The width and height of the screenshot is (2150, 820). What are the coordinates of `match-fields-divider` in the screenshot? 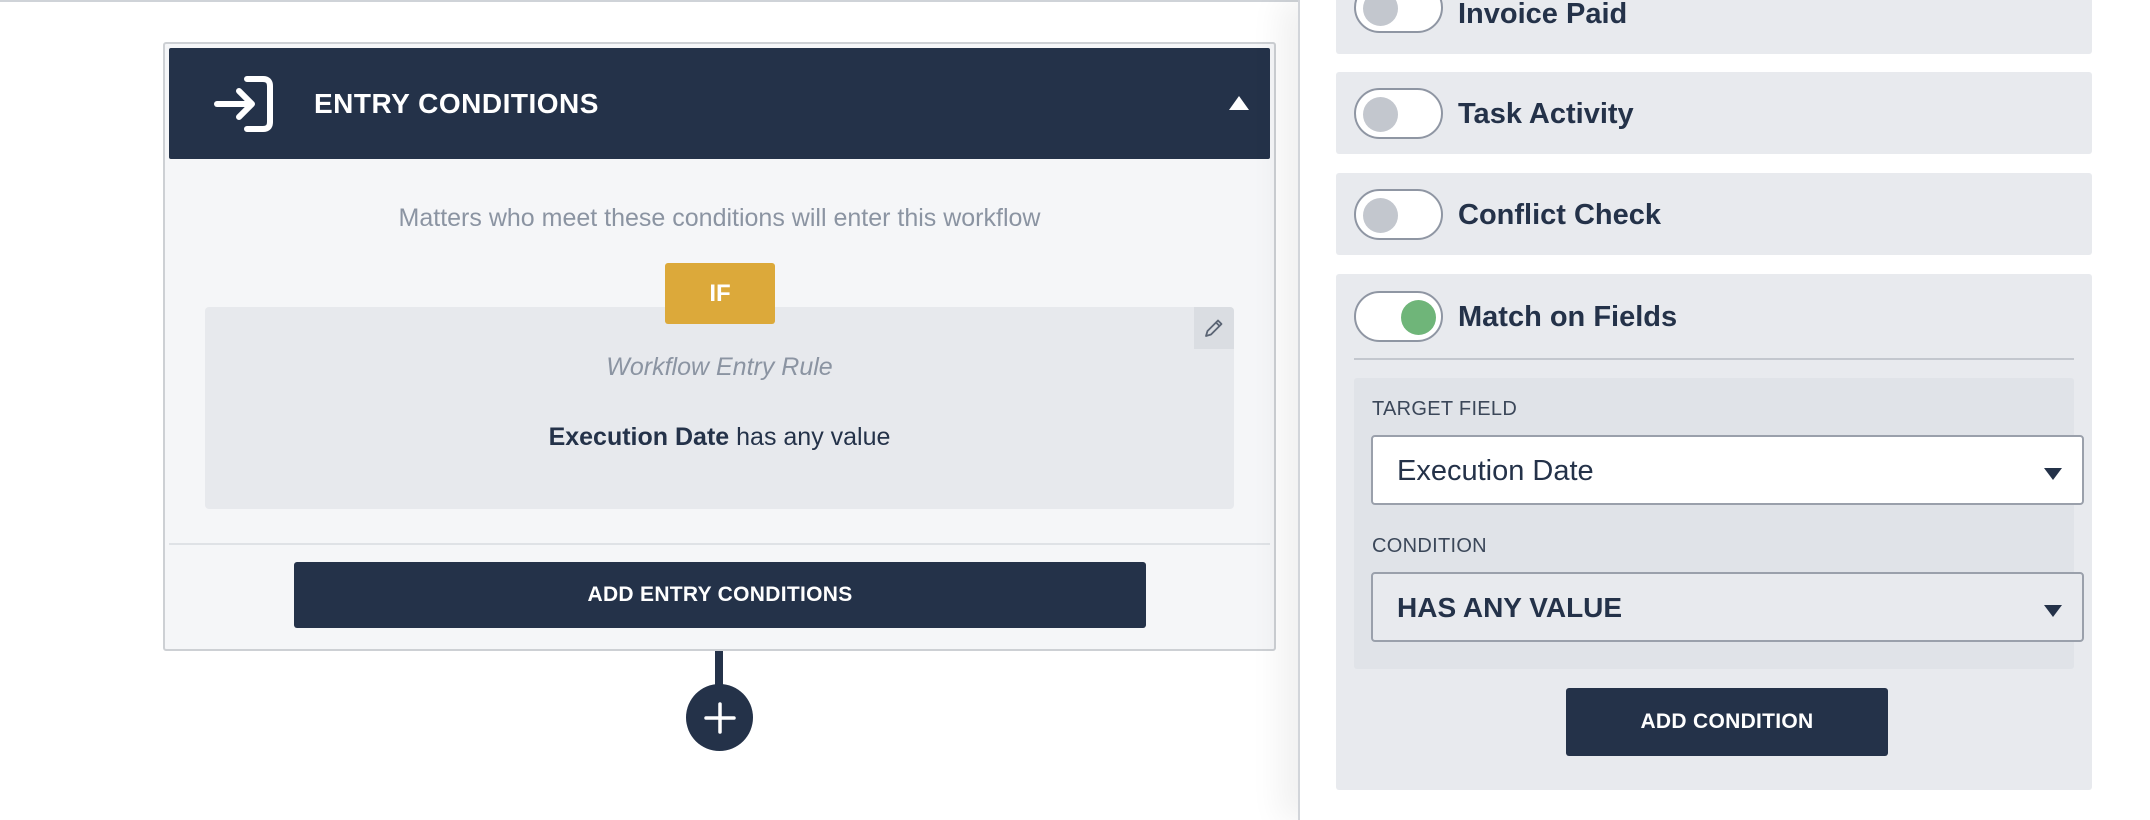 It's located at (1714, 359).